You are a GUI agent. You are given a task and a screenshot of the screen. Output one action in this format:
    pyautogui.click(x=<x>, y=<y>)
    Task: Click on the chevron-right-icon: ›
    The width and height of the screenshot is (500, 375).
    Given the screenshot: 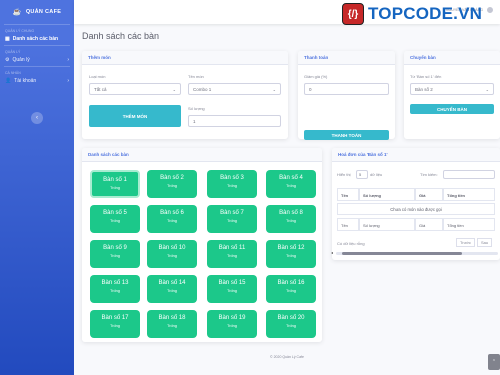 What is the action you would take?
    pyautogui.click(x=68, y=60)
    